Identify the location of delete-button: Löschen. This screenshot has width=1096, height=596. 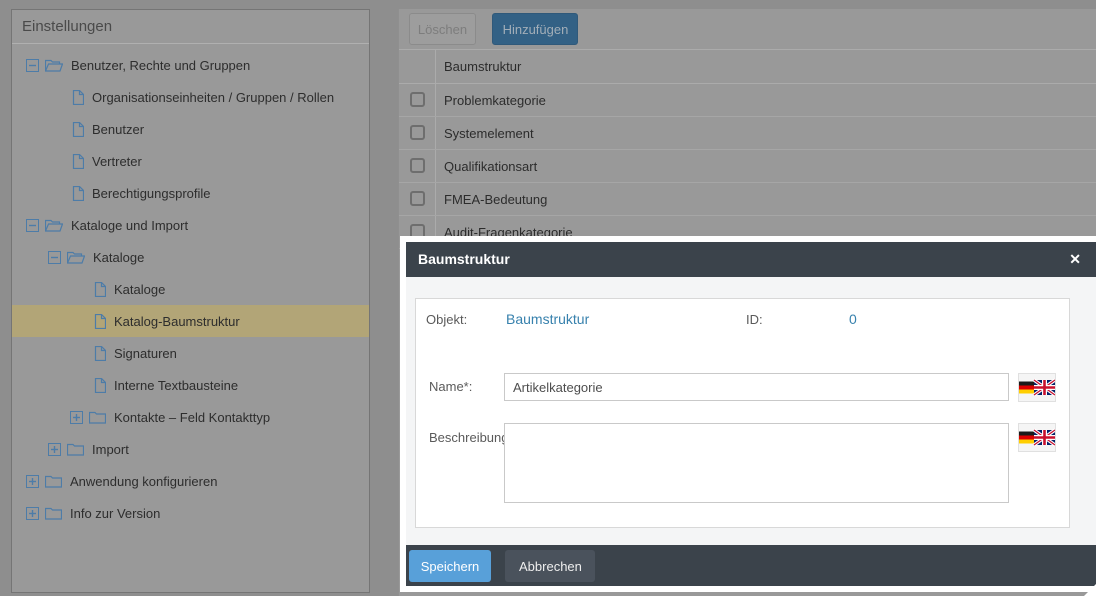
(442, 29).